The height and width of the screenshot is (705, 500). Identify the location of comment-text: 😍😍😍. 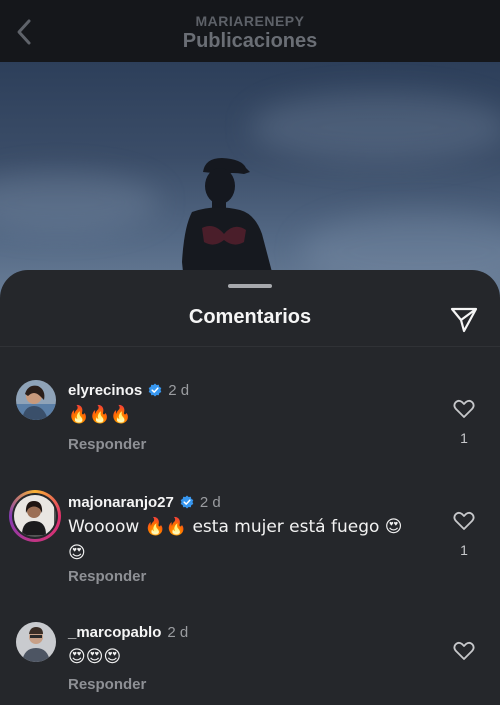
(95, 657).